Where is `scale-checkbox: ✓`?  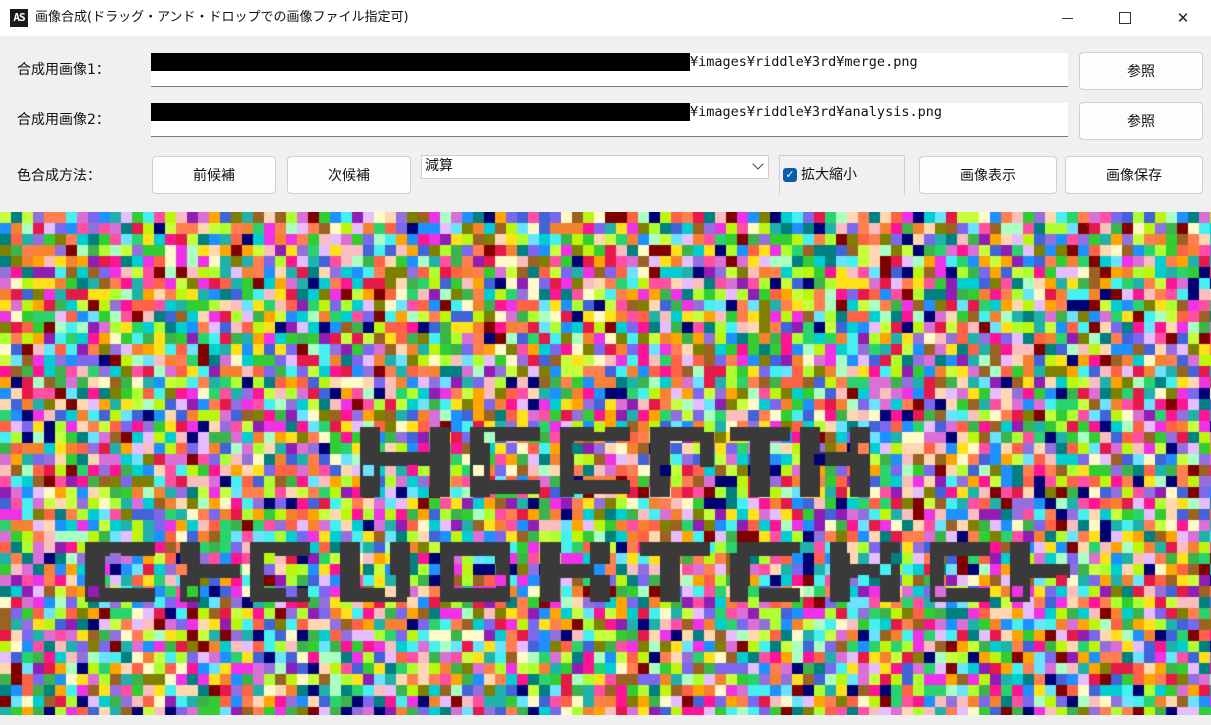
scale-checkbox: ✓ is located at coordinates (790, 175).